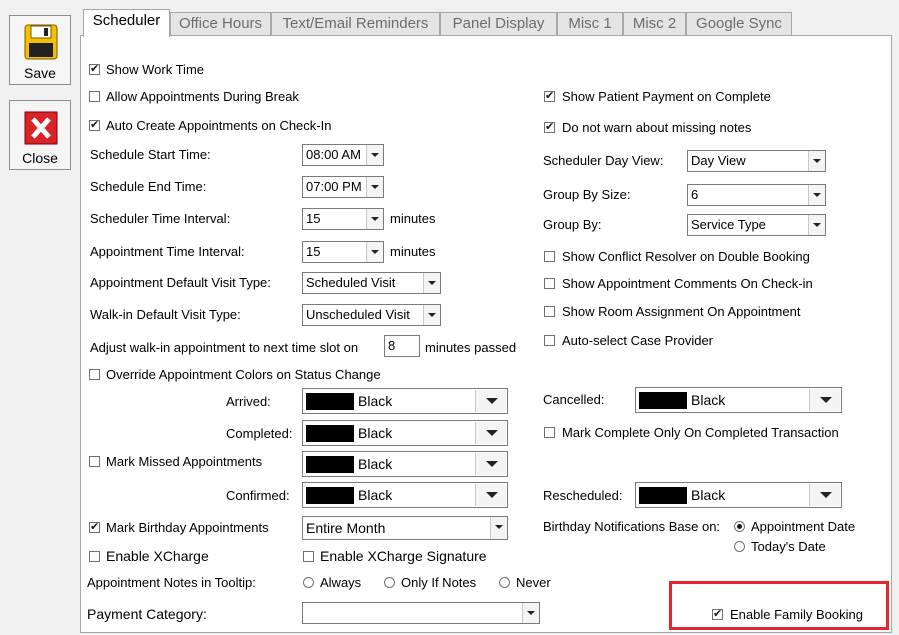  What do you see at coordinates (654, 24) in the screenshot?
I see `tab-misc-2: Misc 2` at bounding box center [654, 24].